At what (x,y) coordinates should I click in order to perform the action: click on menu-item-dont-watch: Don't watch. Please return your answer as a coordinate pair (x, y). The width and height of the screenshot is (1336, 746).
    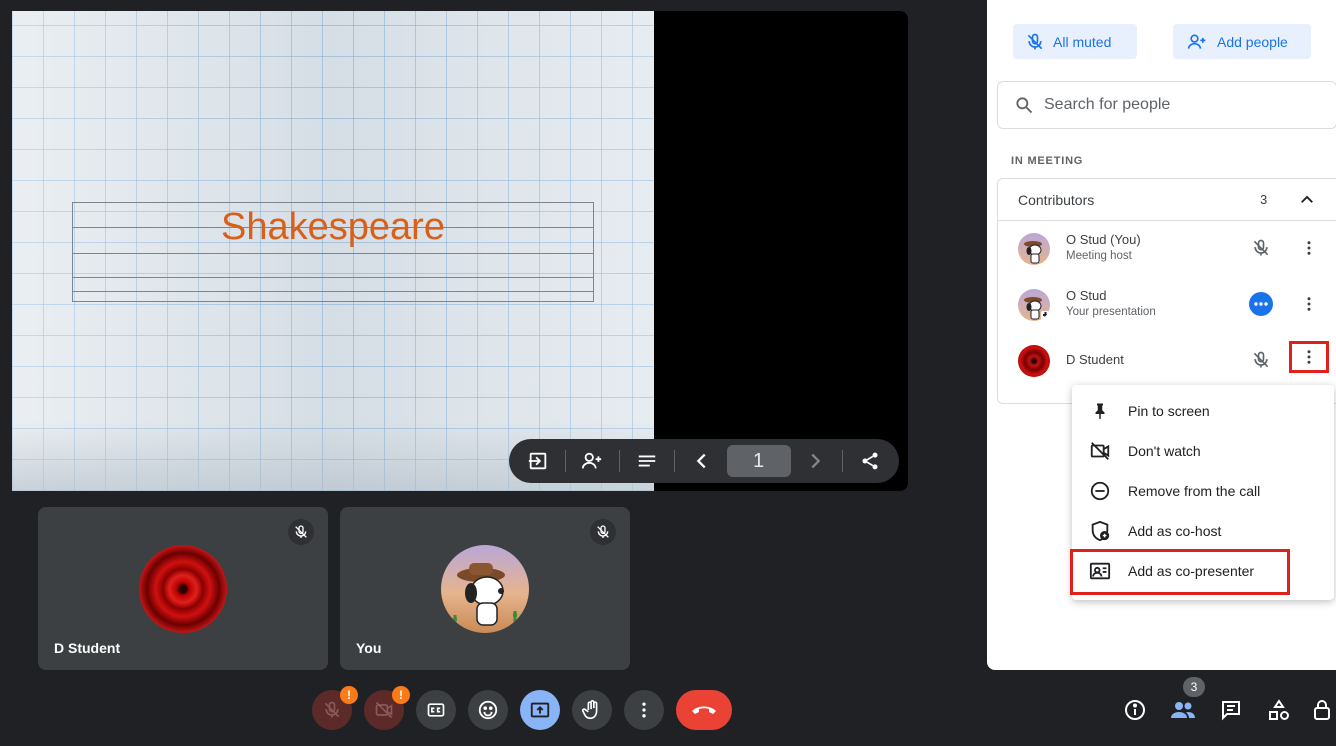
    Looking at the image, I should click on (1203, 451).